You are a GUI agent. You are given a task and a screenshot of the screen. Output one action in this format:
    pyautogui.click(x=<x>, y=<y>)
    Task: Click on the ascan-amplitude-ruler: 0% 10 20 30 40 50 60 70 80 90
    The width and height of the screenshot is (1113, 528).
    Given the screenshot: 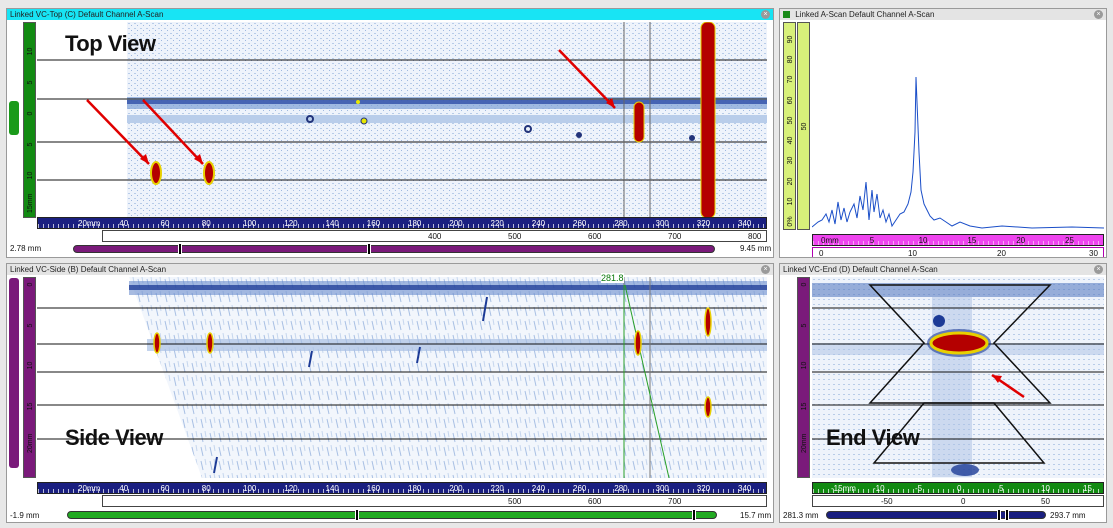 What is the action you would take?
    pyautogui.click(x=789, y=126)
    